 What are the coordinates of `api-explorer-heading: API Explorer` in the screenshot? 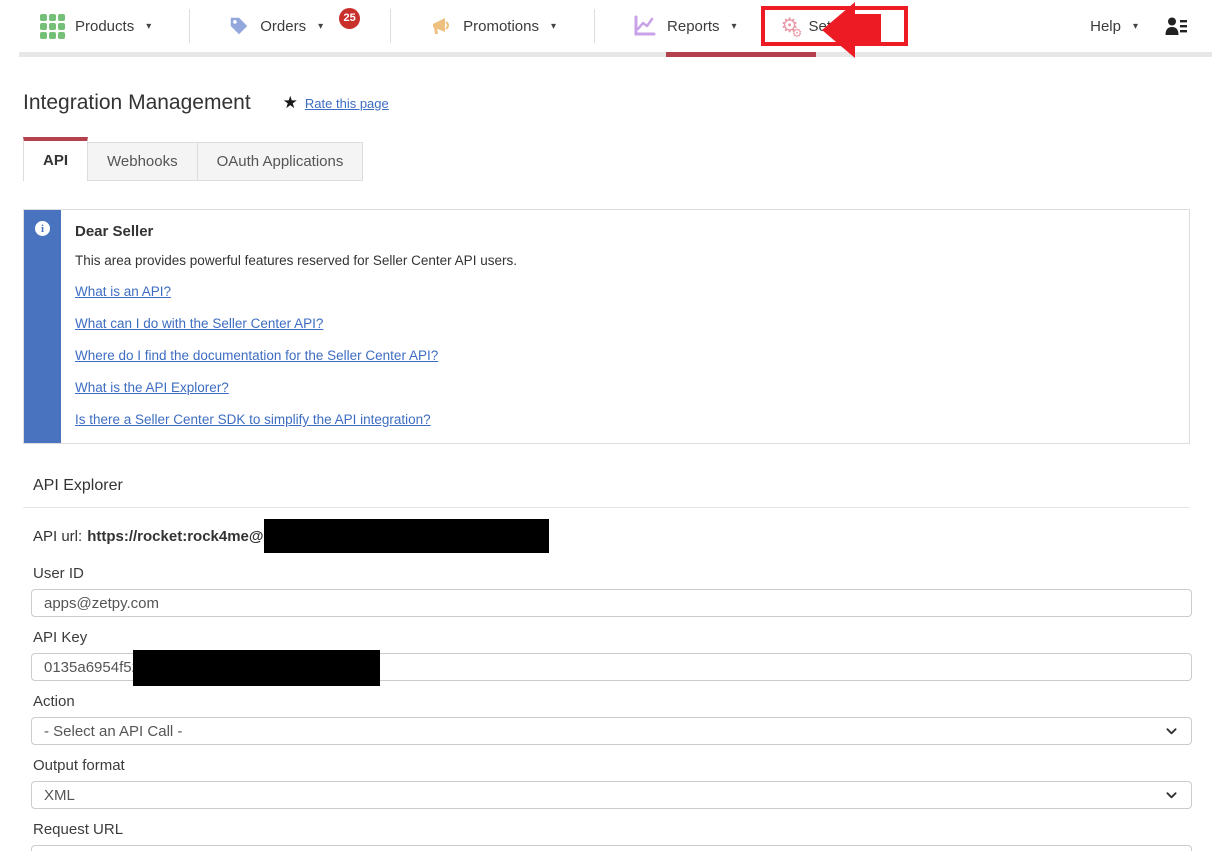 It's located at (78, 485).